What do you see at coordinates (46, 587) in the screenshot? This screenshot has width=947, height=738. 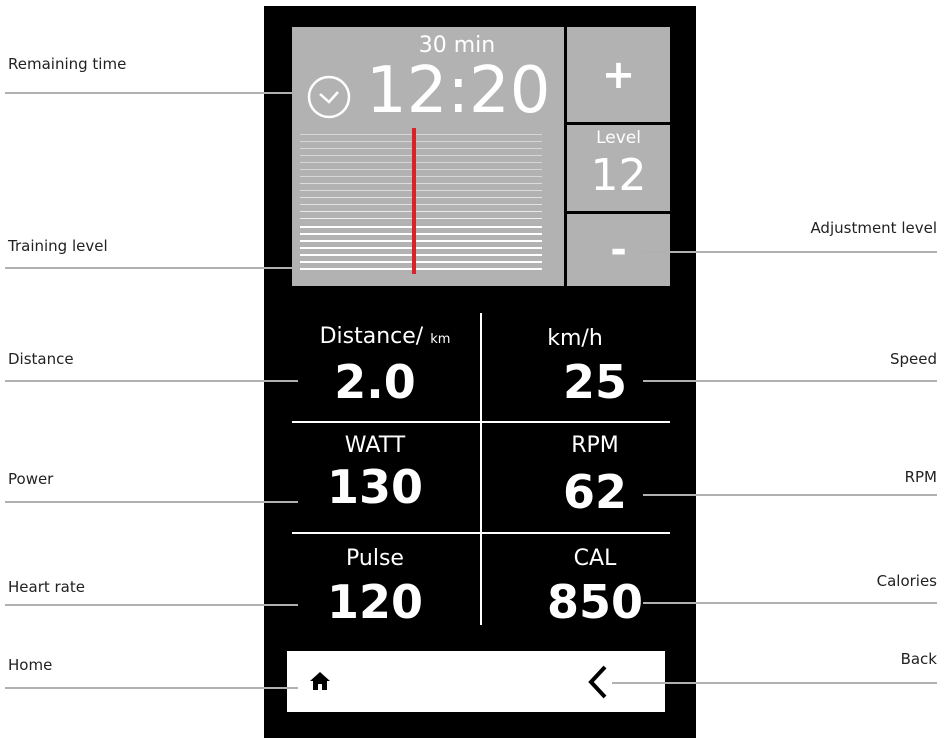 I see `callout-heart-rate: Heart rate` at bounding box center [46, 587].